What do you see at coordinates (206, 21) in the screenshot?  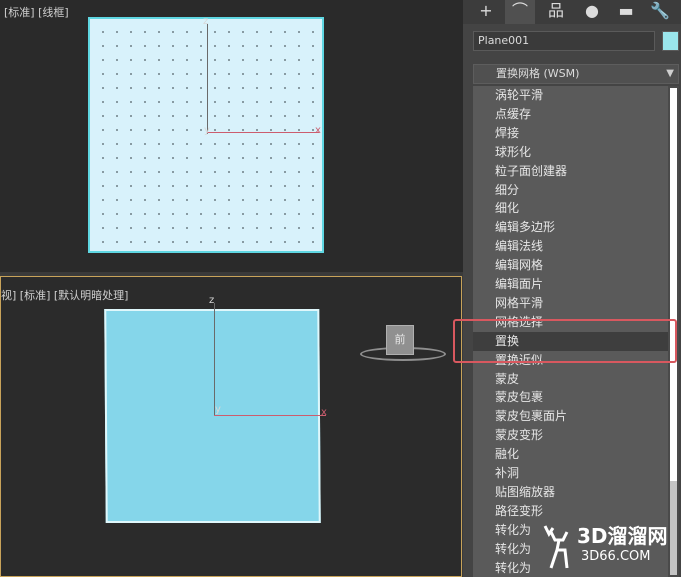 I see `z-axis-label: z` at bounding box center [206, 21].